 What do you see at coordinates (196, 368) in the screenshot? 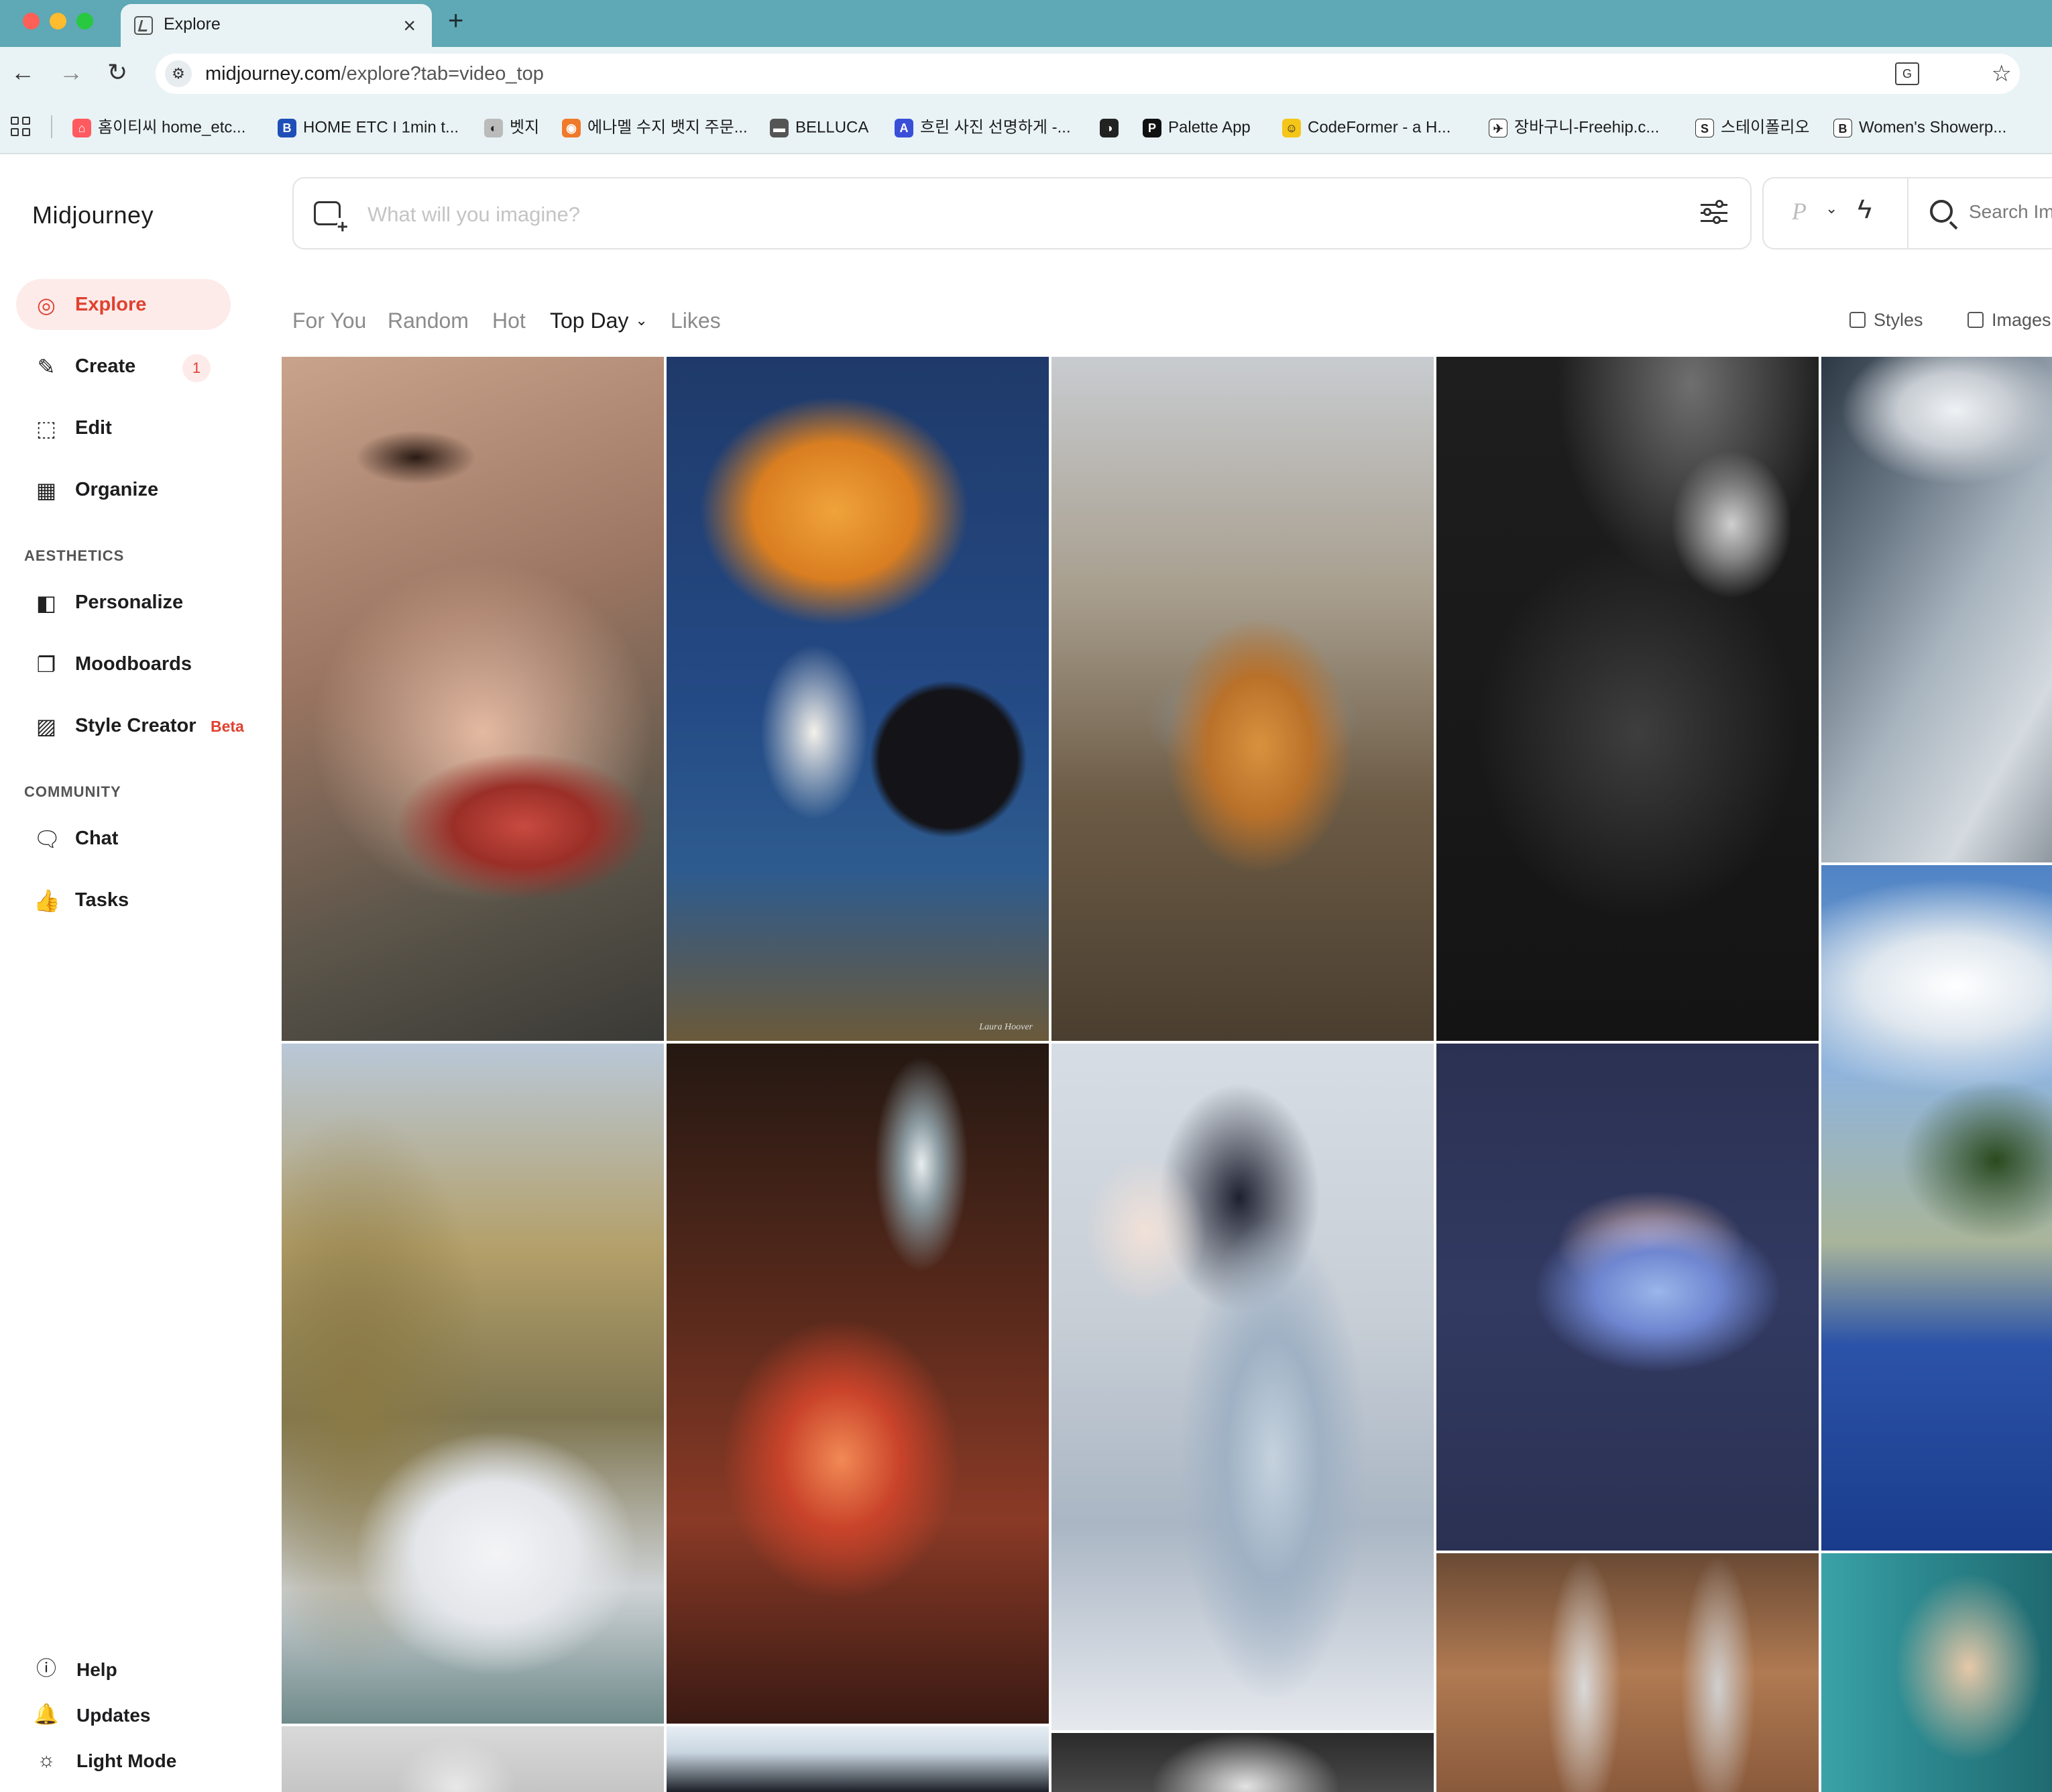
I see `create-count-badge: 1` at bounding box center [196, 368].